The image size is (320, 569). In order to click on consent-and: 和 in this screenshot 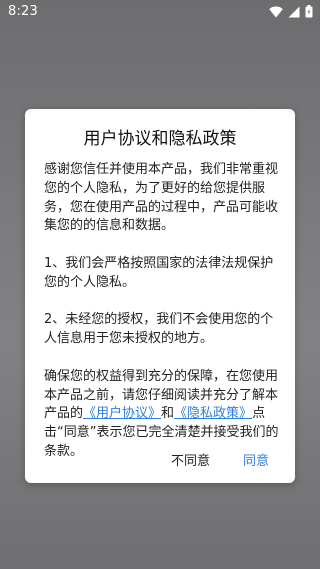, I will do `click(168, 414)`.